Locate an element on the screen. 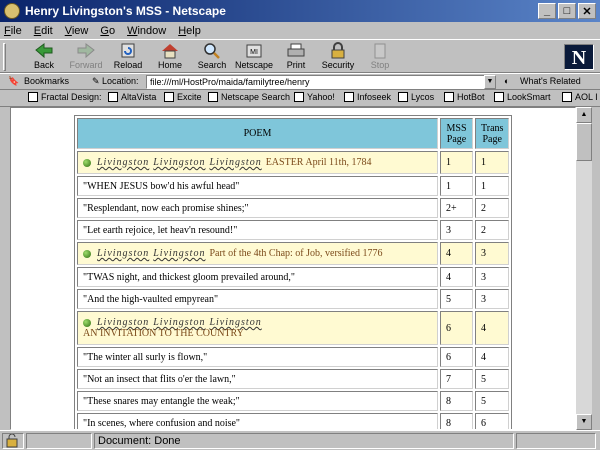  minimize-button: _ is located at coordinates (547, 11).